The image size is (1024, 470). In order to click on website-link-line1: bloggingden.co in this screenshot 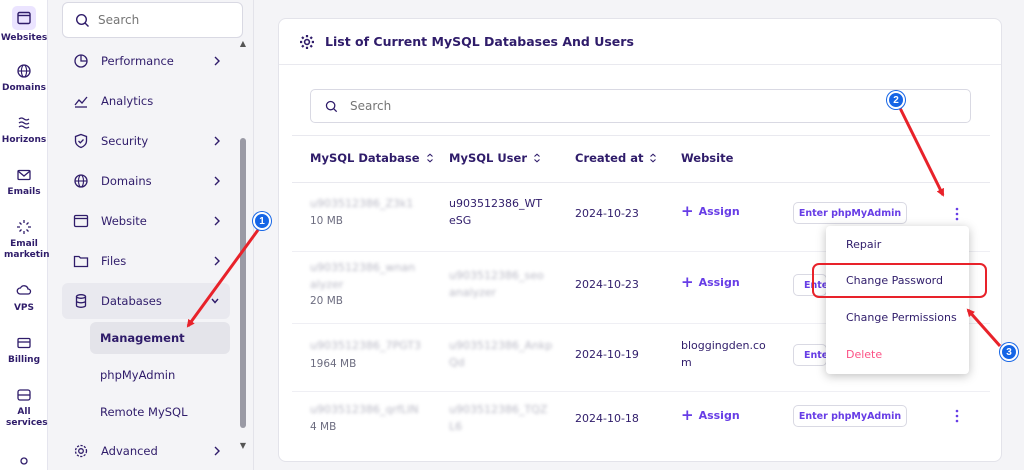, I will do `click(723, 345)`.